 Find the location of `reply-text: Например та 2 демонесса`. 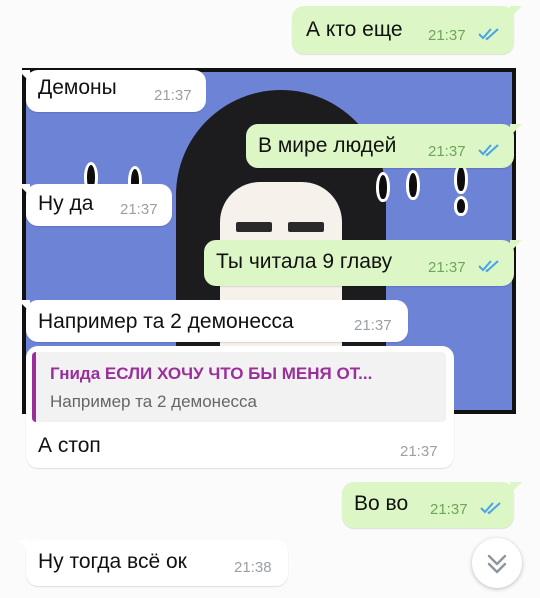

reply-text: Например та 2 демонесса is located at coordinates (153, 401).